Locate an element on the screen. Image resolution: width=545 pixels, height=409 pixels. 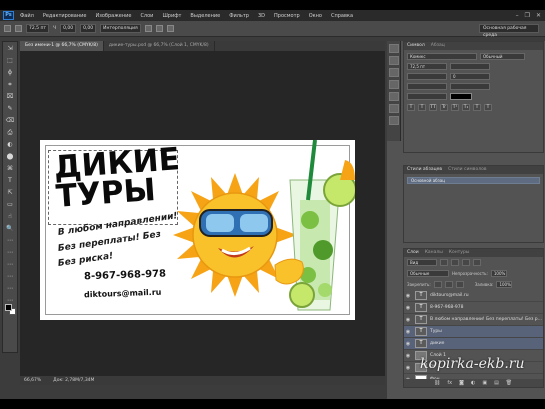
brush-presets-icon is located at coordinates (393, 96).